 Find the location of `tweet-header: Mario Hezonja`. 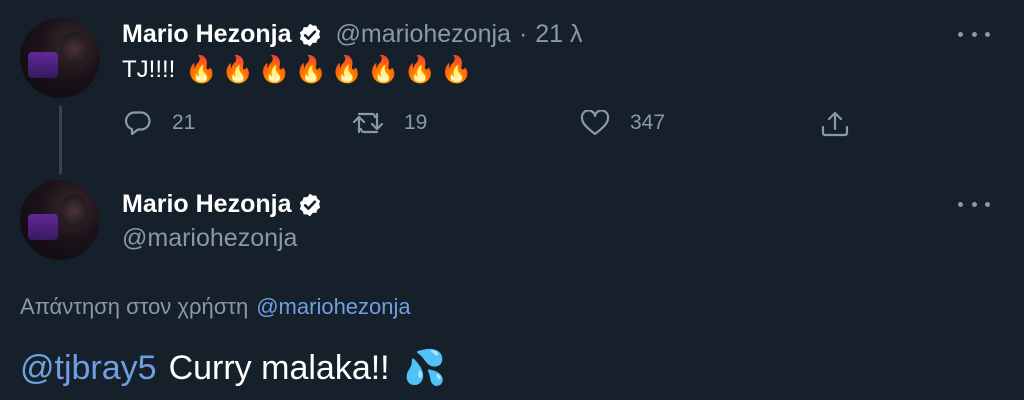

tweet-header: Mario Hezonja is located at coordinates (222, 204).